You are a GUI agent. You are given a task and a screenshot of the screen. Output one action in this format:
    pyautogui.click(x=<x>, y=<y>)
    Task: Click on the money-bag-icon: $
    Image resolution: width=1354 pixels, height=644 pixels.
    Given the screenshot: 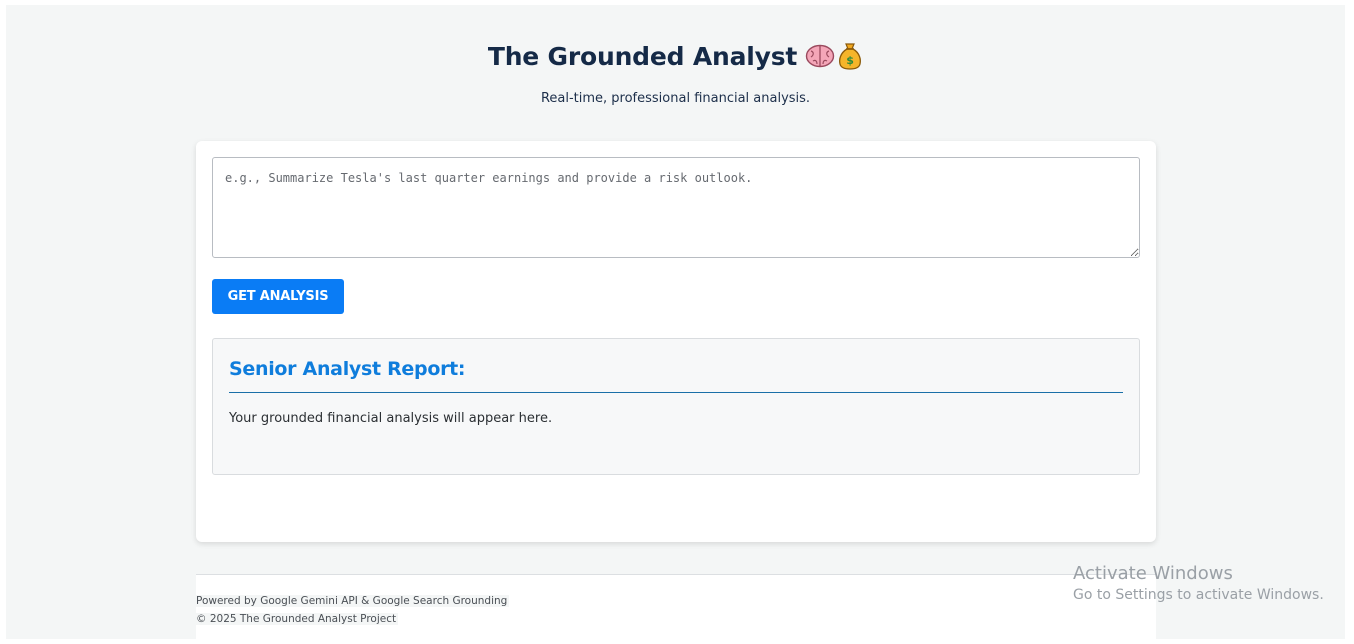 What is the action you would take?
    pyautogui.click(x=850, y=56)
    